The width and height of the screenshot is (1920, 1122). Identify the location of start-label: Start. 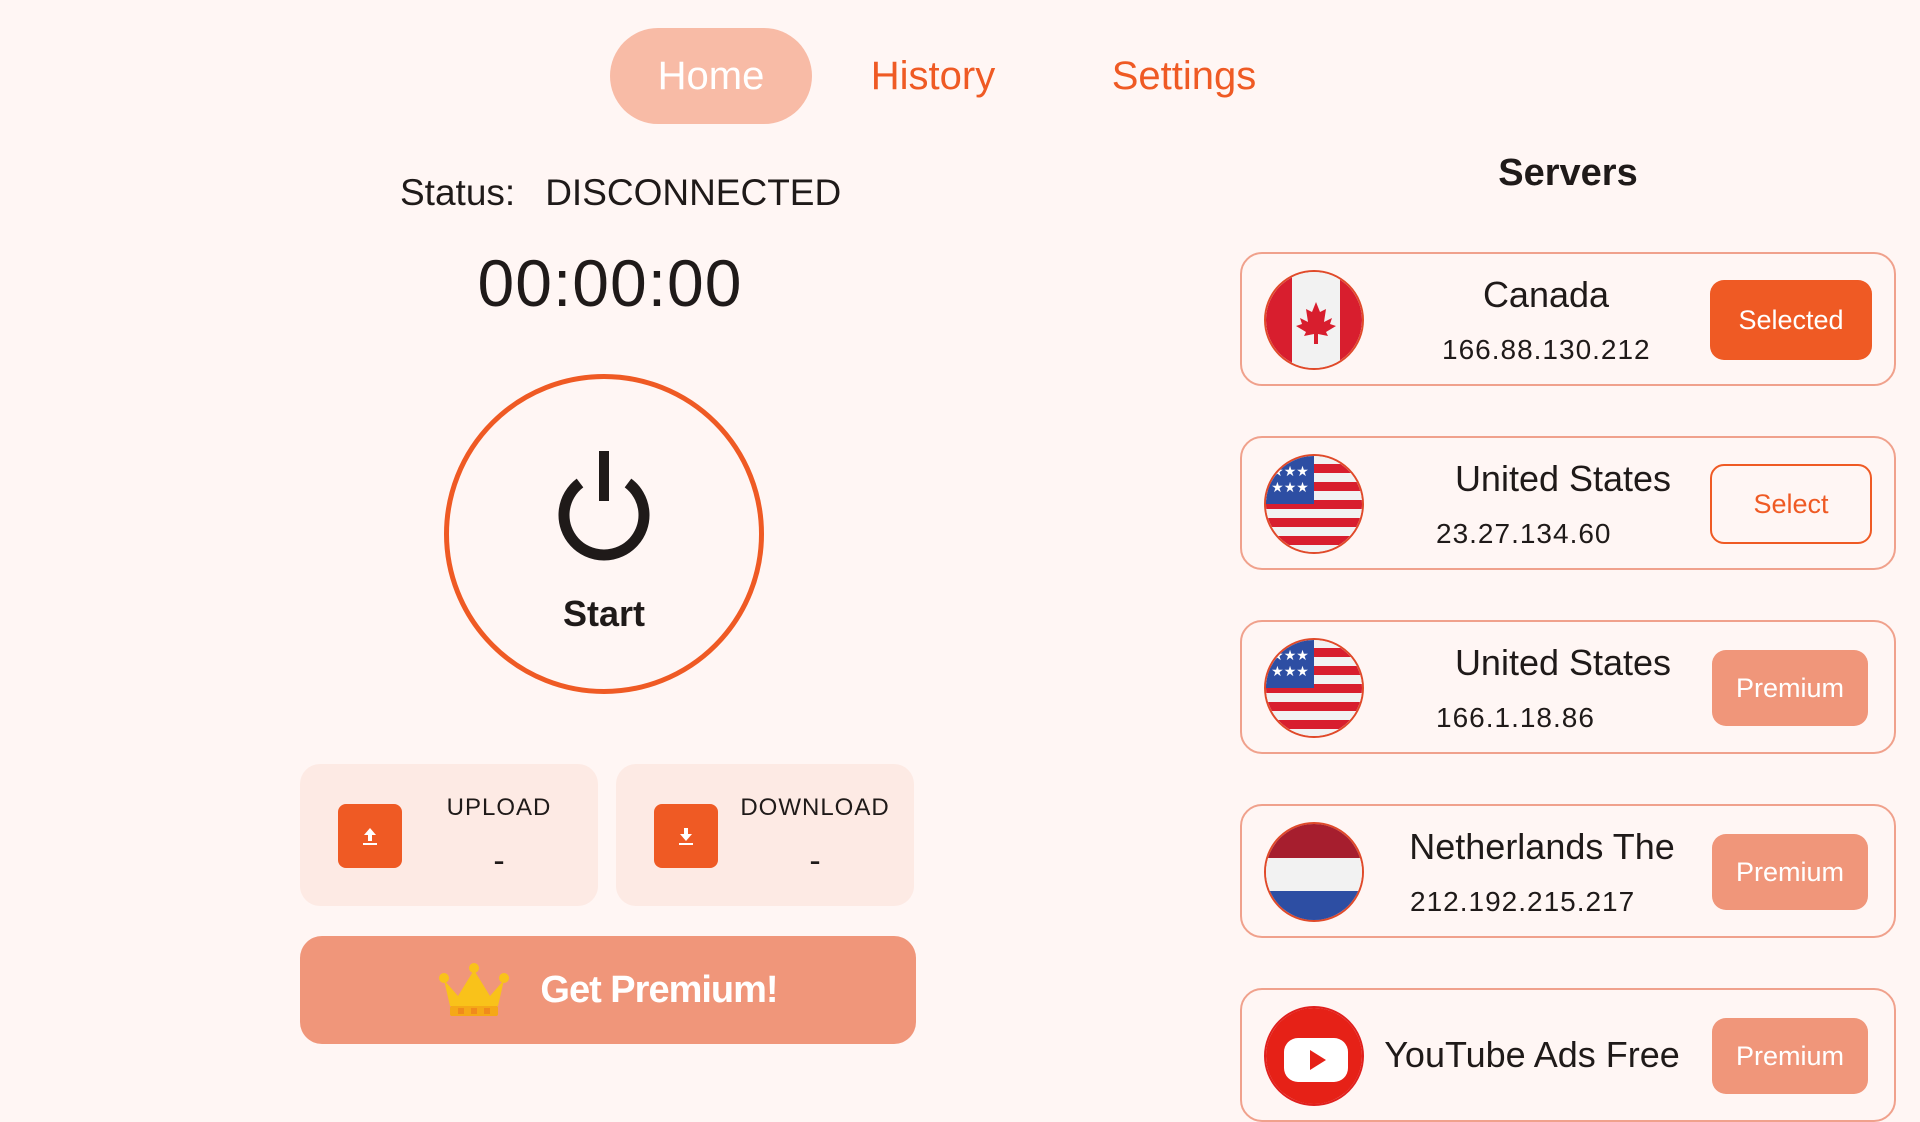
(604, 613).